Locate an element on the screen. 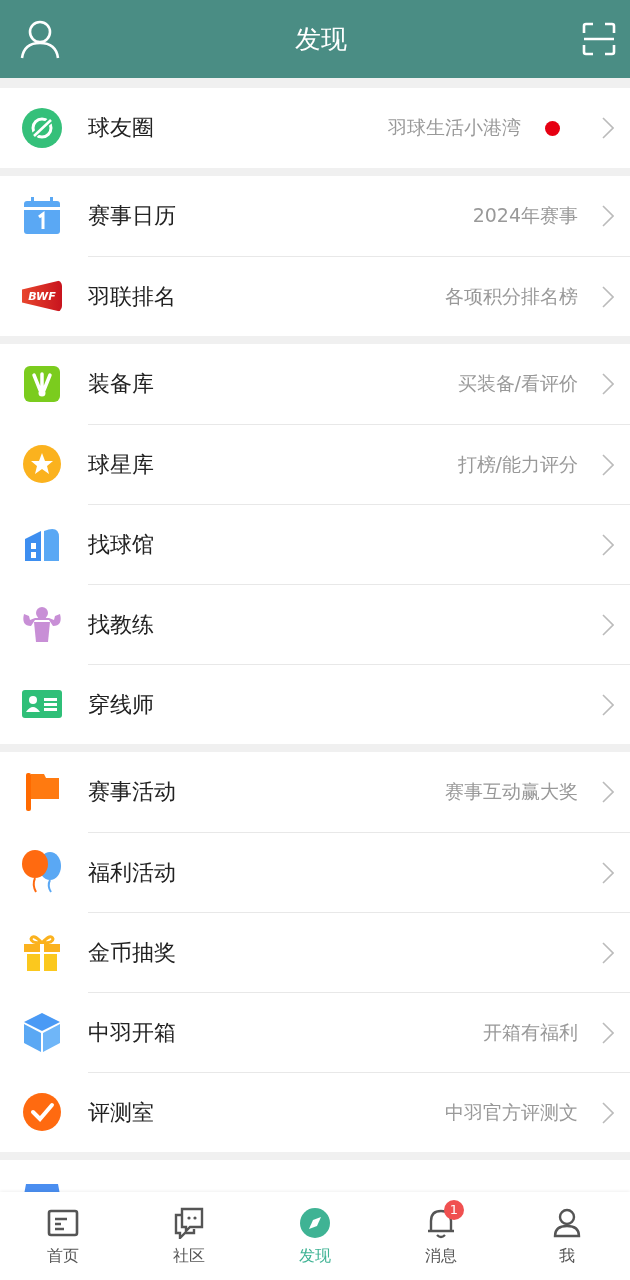 This screenshot has width=630, height=1280. menu-label: 赛事活动 is located at coordinates (132, 792).